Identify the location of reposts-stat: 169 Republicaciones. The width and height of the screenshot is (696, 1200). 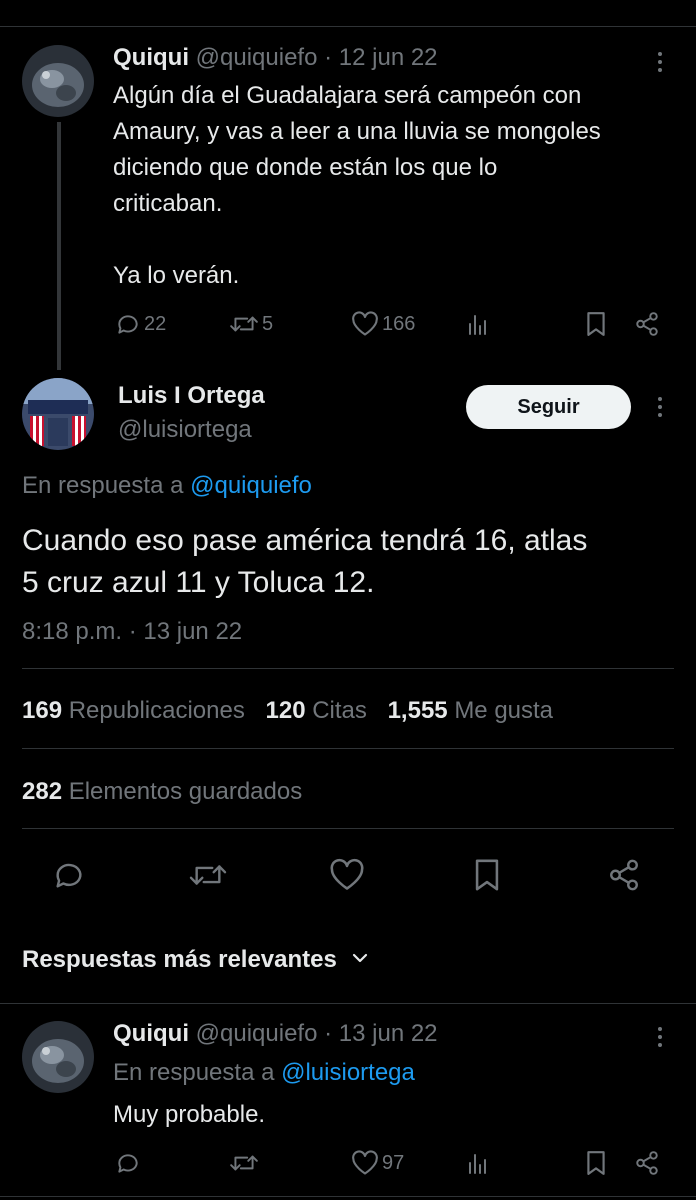
(133, 710).